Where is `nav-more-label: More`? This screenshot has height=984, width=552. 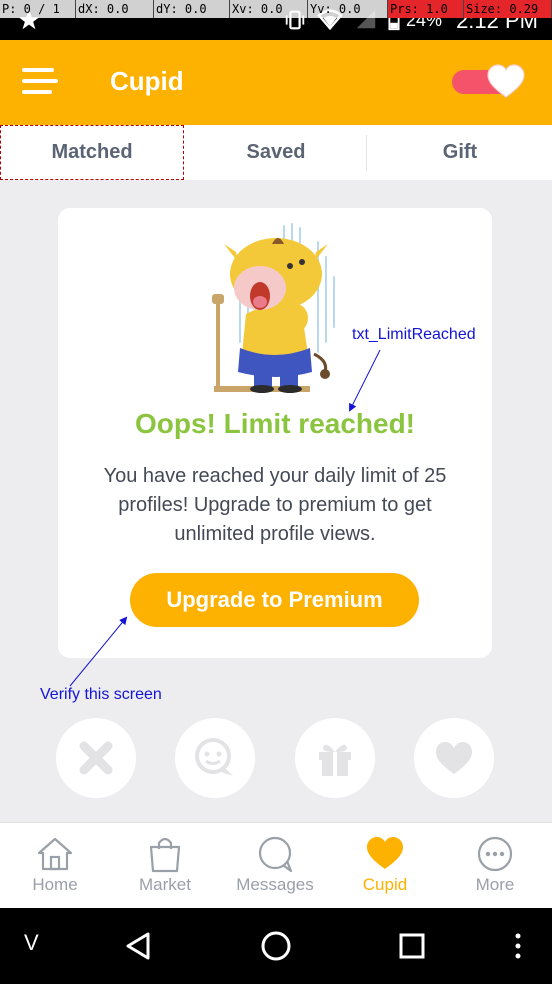
nav-more-label: More is located at coordinates (495, 884).